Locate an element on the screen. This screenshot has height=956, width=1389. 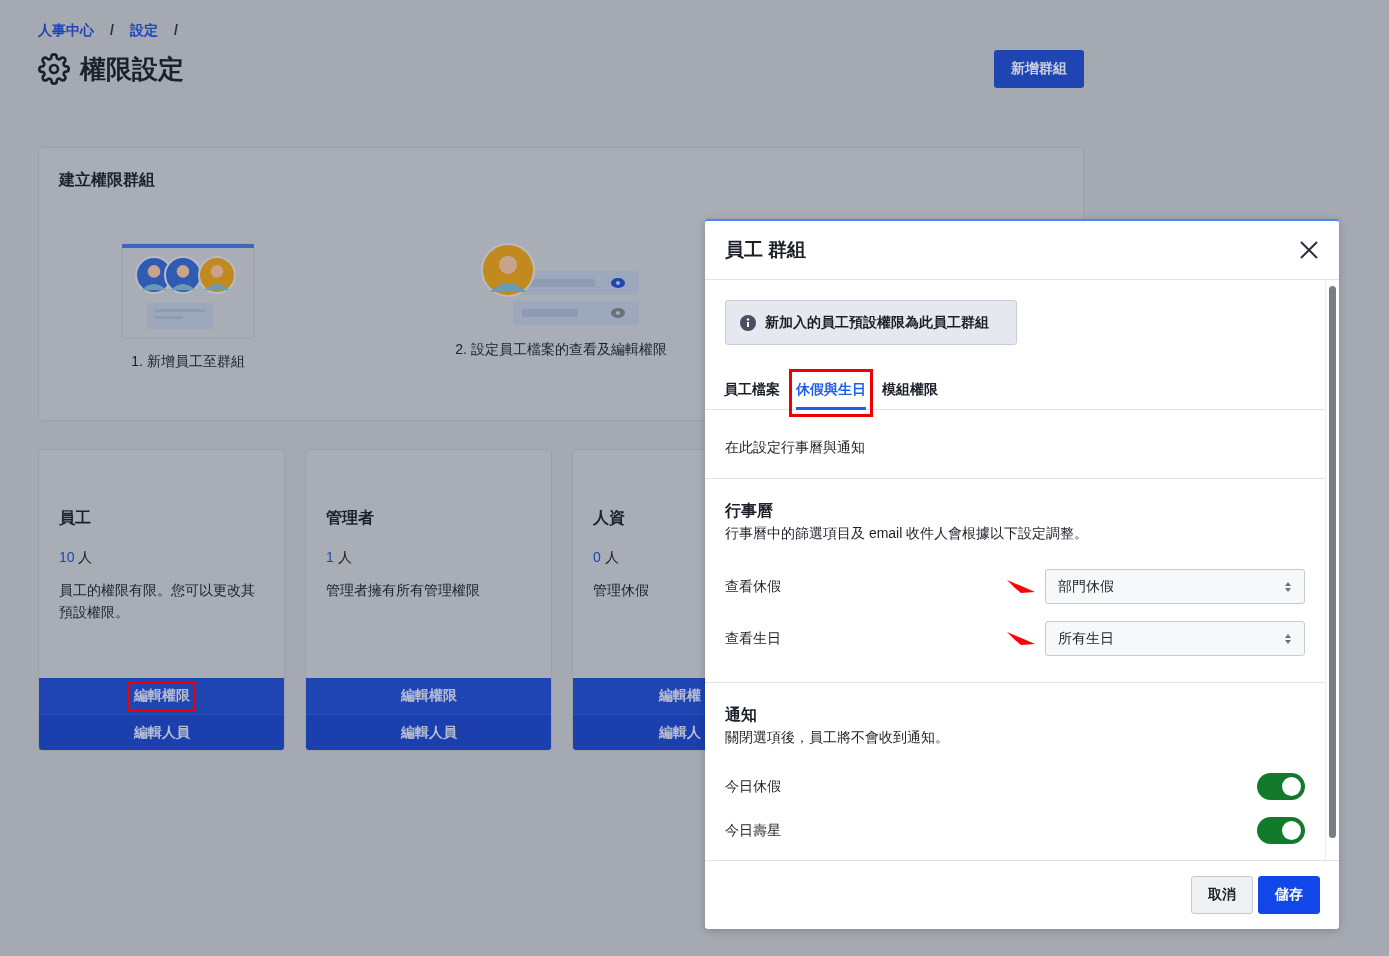
group-name: 人資 is located at coordinates (609, 518).